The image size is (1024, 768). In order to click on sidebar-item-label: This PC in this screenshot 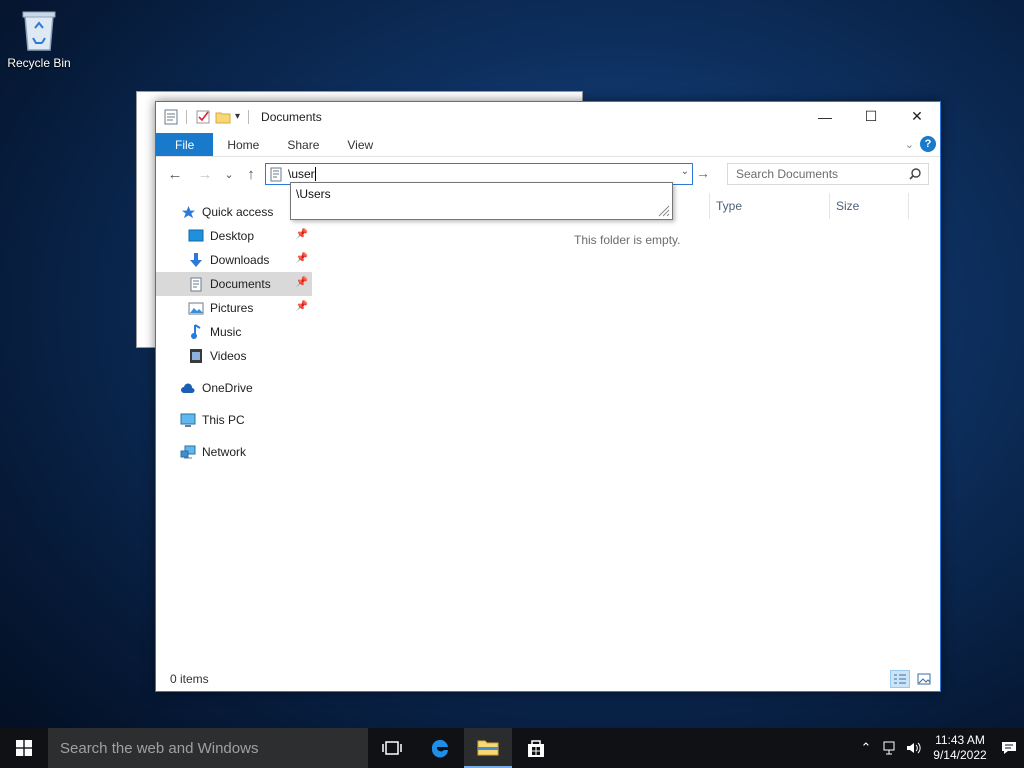, I will do `click(223, 420)`.